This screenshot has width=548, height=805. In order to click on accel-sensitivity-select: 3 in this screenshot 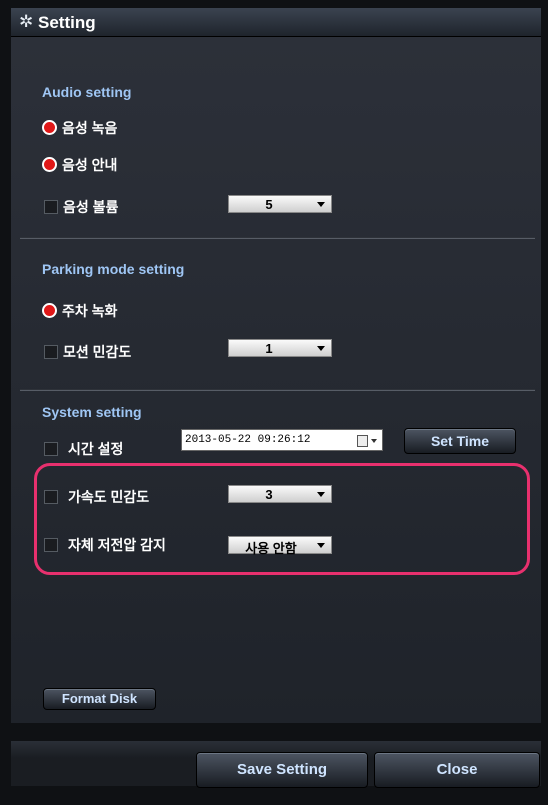, I will do `click(280, 494)`.